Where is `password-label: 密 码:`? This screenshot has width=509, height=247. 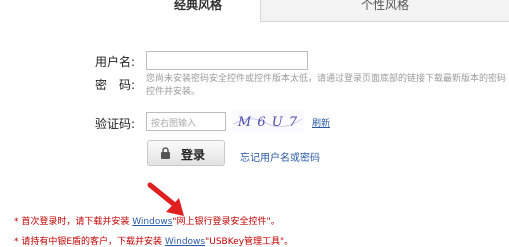
password-label: 密 码: is located at coordinates (115, 85).